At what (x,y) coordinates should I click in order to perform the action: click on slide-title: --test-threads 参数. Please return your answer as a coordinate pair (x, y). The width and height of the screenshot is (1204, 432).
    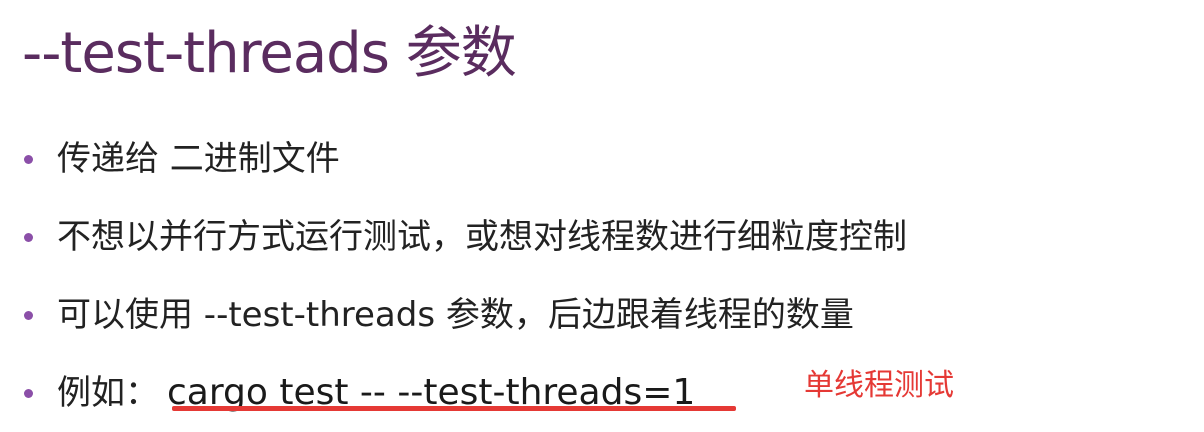
    Looking at the image, I should click on (269, 53).